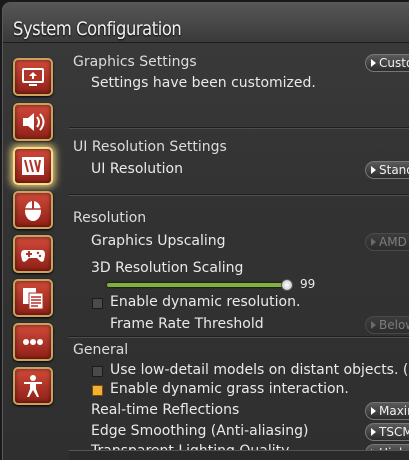  I want to click on graphics-upscaling-button: AMD FSR, so click(387, 242).